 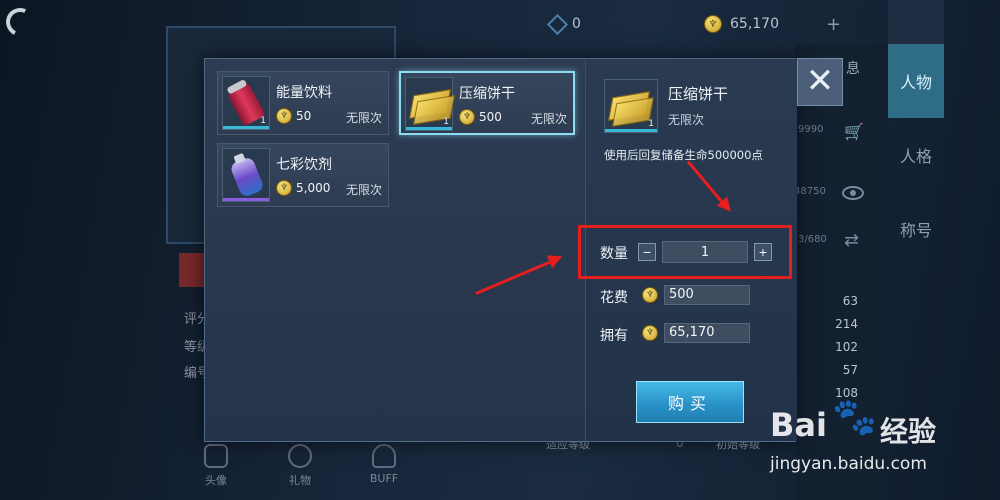 What do you see at coordinates (20, 22) in the screenshot?
I see `back-icon` at bounding box center [20, 22].